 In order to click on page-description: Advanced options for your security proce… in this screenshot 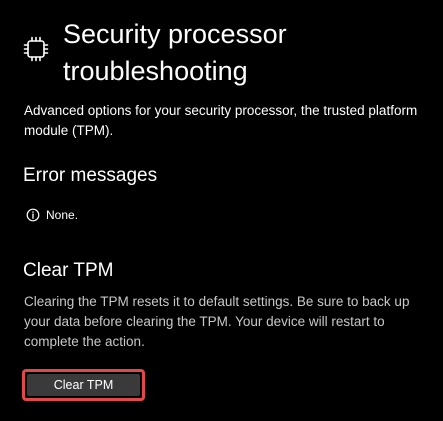, I will do `click(221, 120)`.